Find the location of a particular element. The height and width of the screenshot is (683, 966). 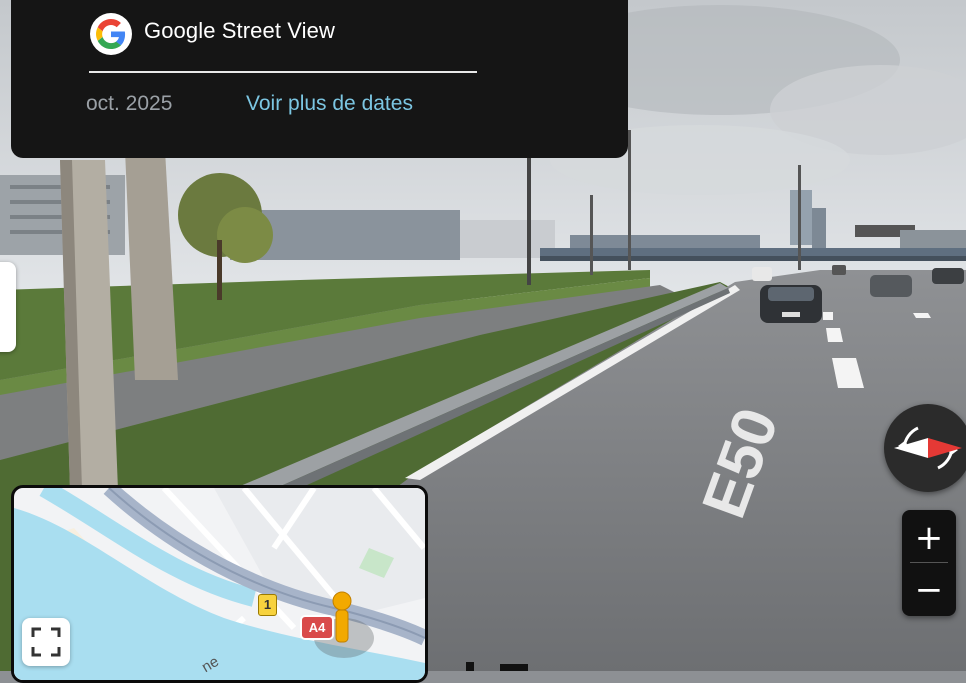

zoom-divider is located at coordinates (929, 562).